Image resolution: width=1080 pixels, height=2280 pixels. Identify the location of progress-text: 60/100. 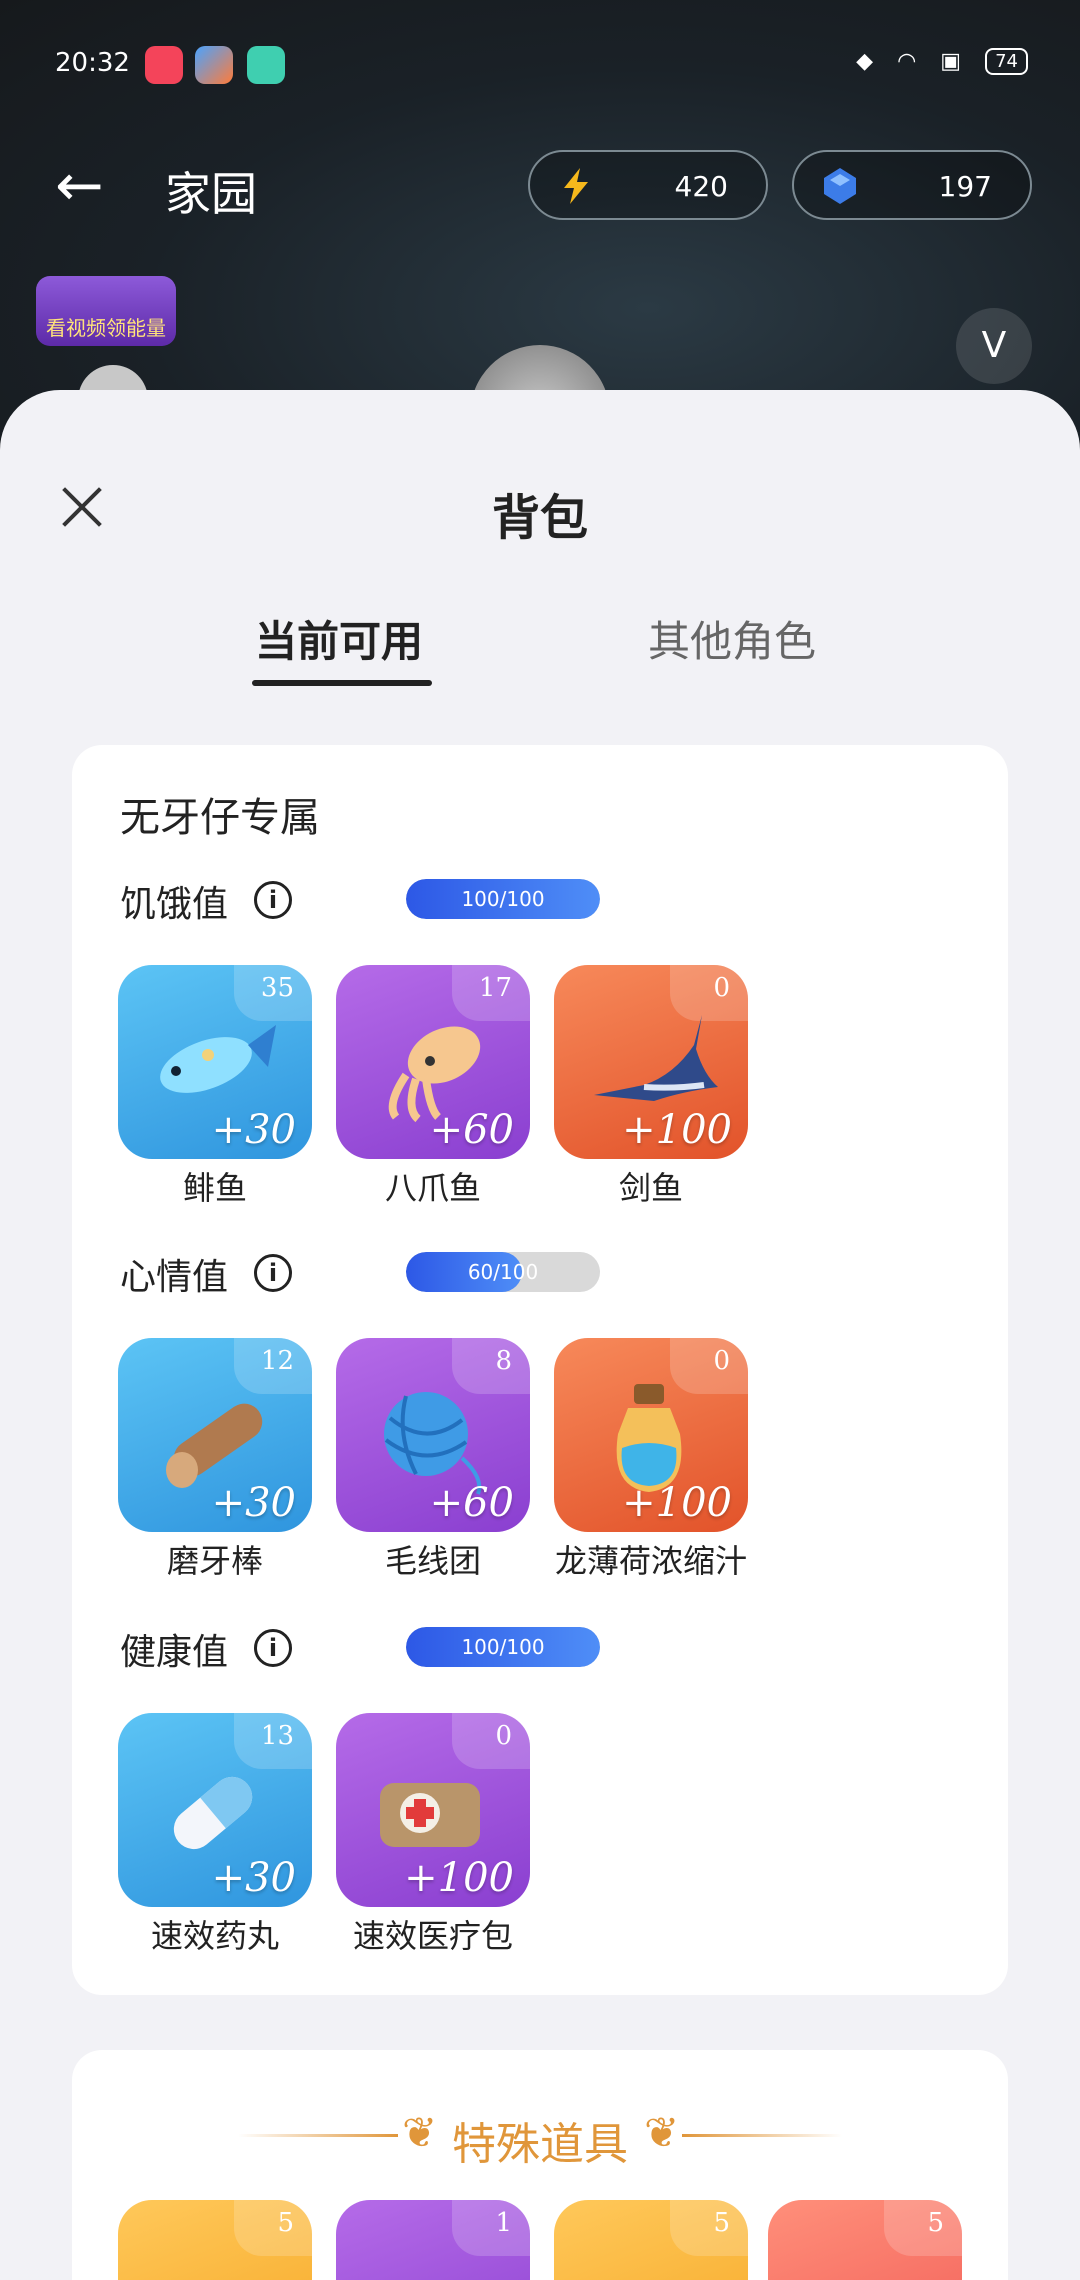
(503, 1272).